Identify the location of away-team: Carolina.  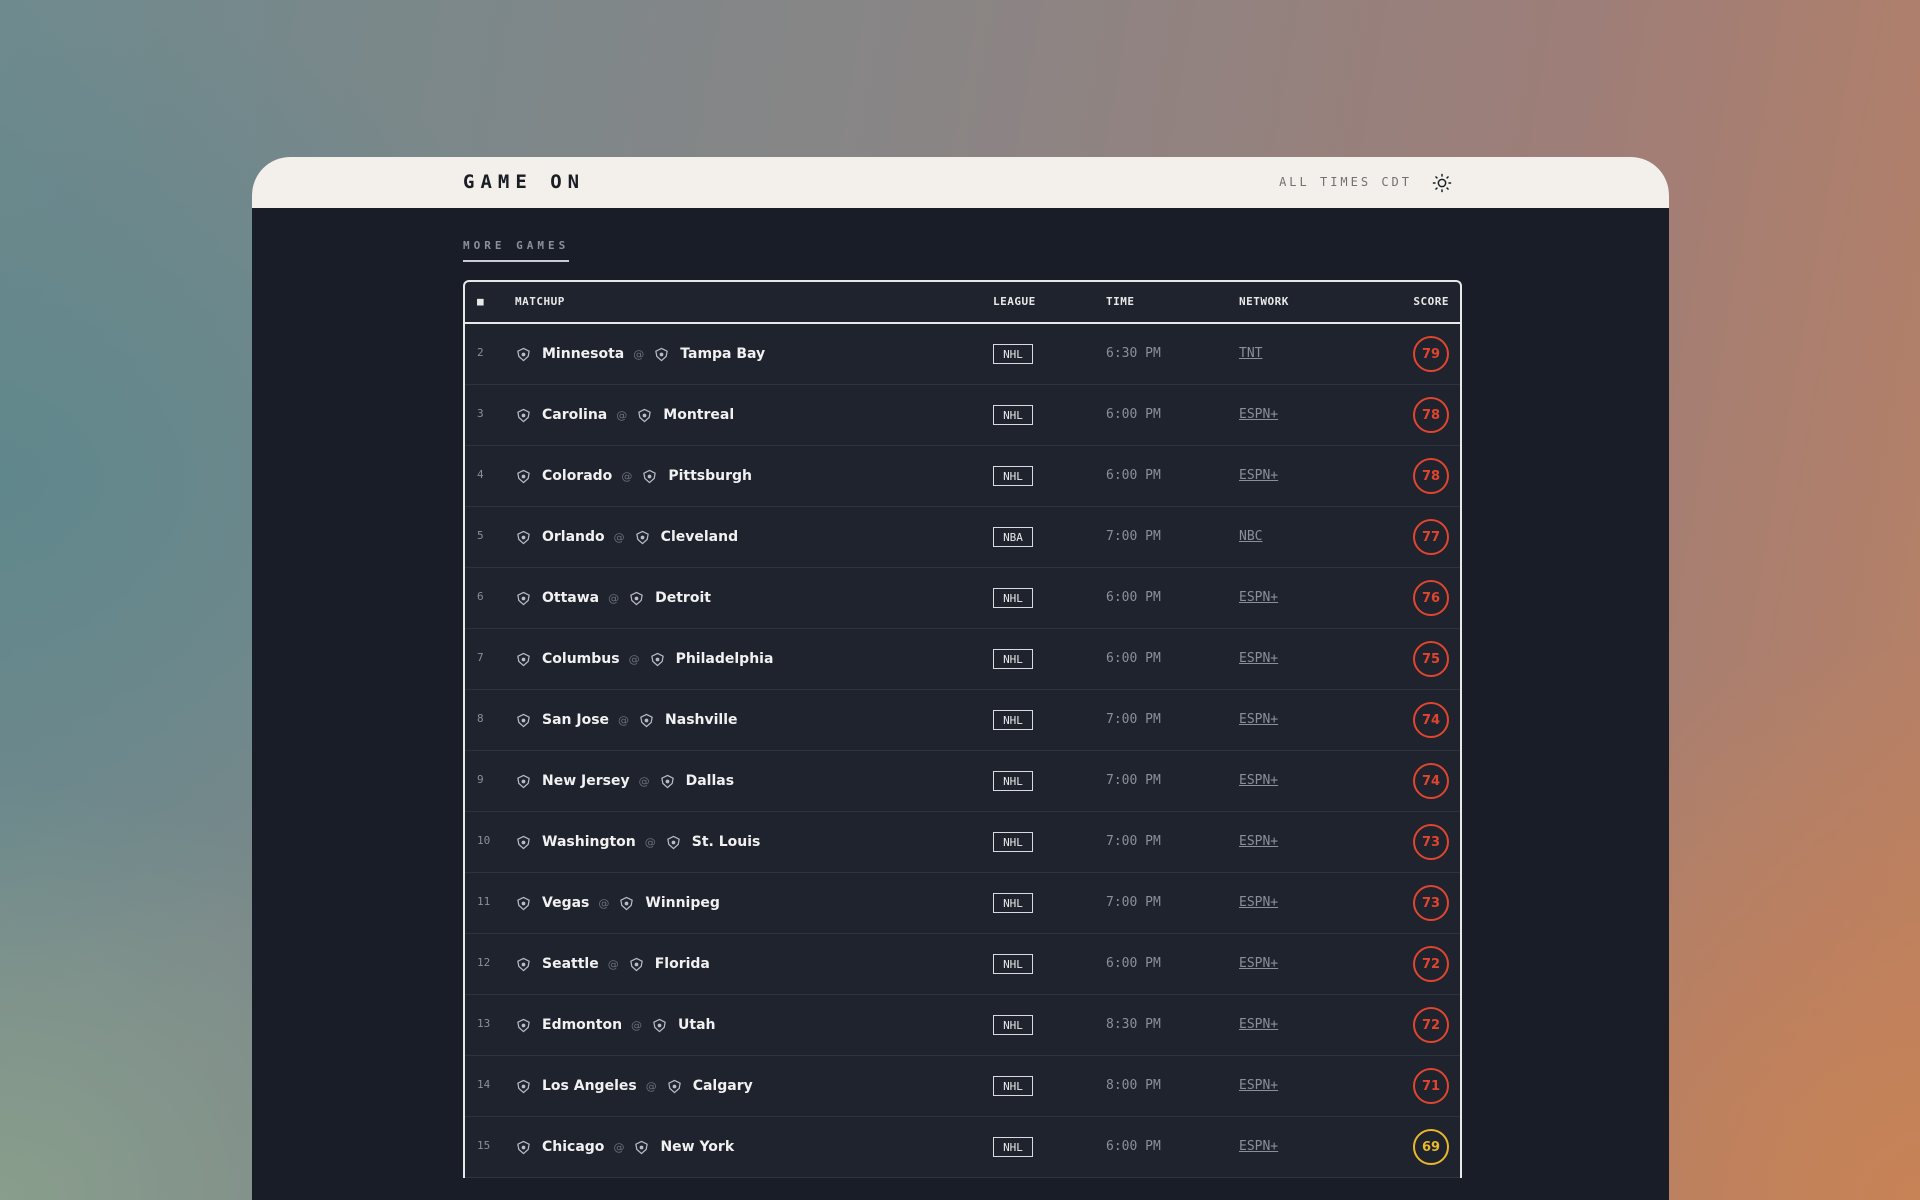
(575, 415).